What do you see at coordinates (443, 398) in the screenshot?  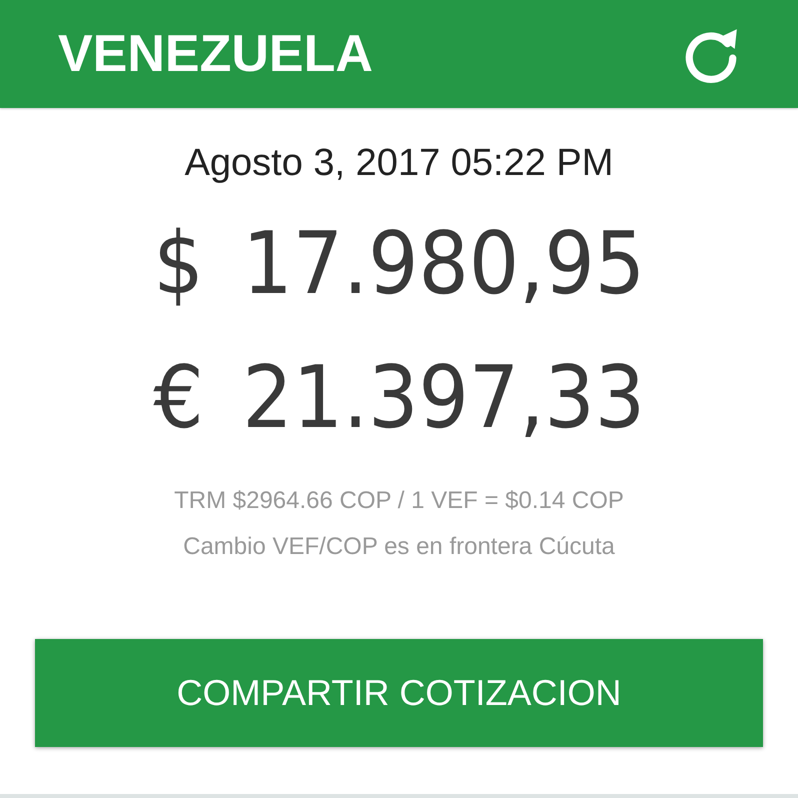 I see `exchange-amount: 21.397,33` at bounding box center [443, 398].